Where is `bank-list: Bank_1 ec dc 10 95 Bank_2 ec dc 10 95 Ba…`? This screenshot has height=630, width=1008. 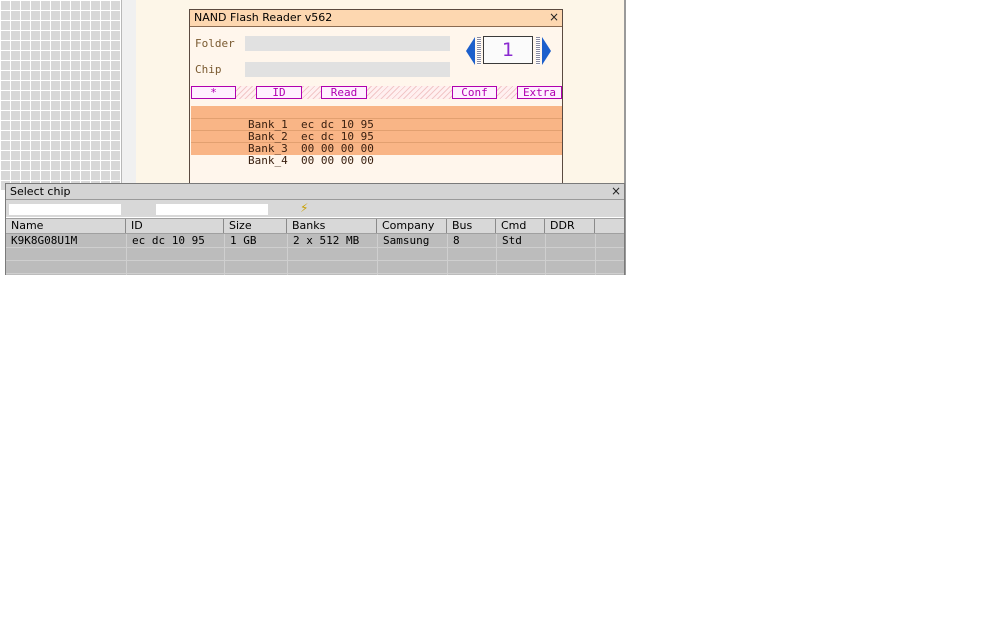 bank-list: Bank_1 ec dc 10 95 Bank_2 ec dc 10 95 Ba… is located at coordinates (376, 136).